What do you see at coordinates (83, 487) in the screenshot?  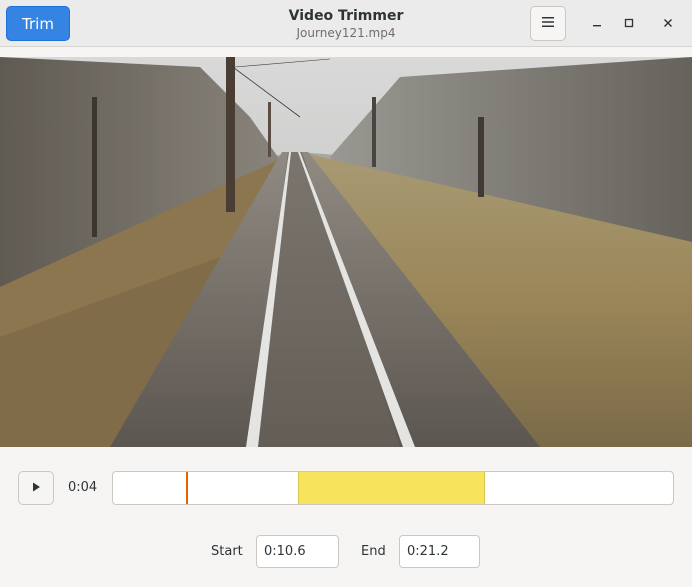 I see `current-time: 0:04` at bounding box center [83, 487].